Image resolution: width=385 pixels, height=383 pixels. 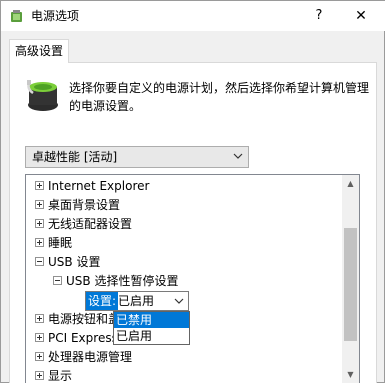 What do you see at coordinates (193, 16) in the screenshot?
I see `title-bar: 电源选项 ? ✕` at bounding box center [193, 16].